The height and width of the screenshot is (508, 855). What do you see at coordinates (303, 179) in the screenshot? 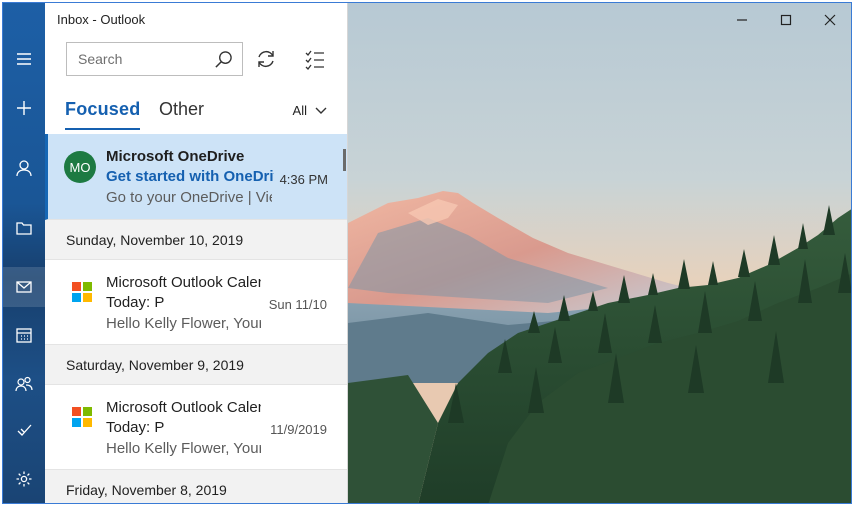
I see `message-time: 4:36 PM` at bounding box center [303, 179].